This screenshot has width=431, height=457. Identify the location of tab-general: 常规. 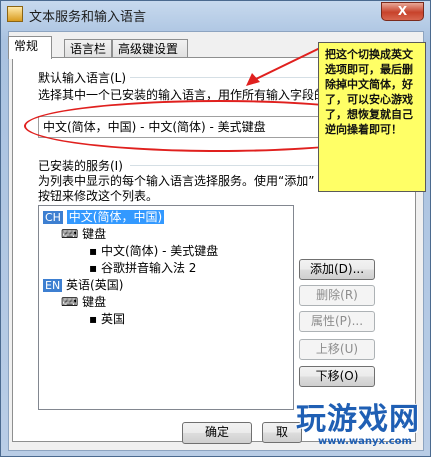
(30, 47).